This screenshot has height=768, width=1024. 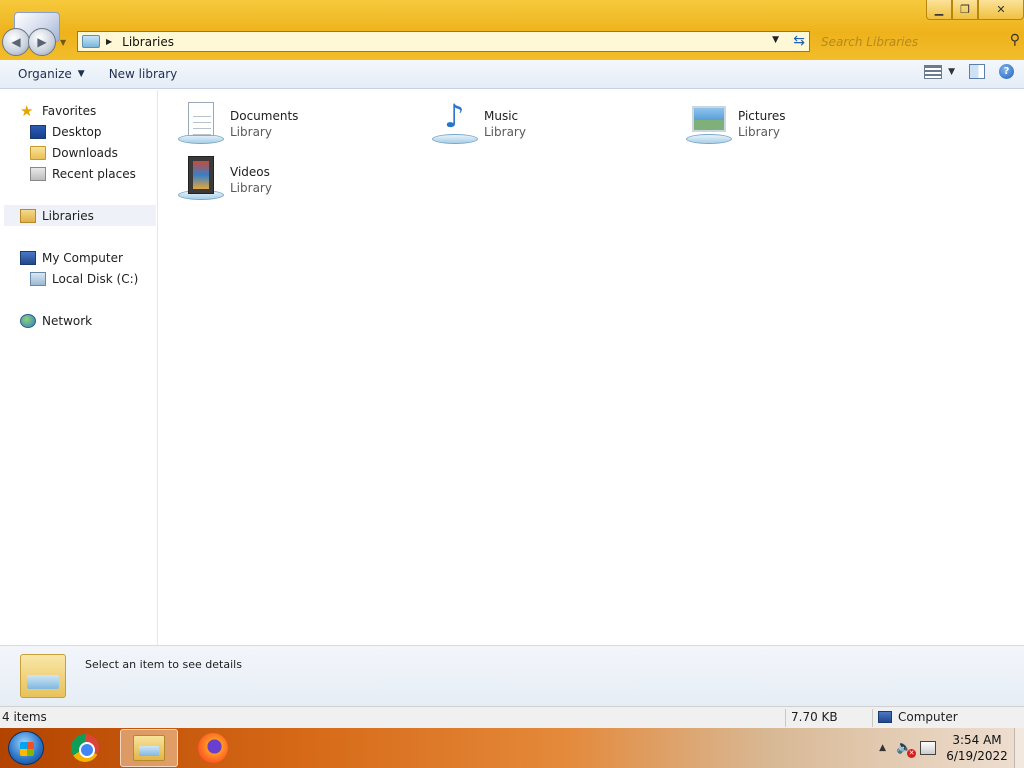 I want to click on system-tray: ▲ 🔈 ✕ 3:54 AM 6/19/2022, so click(x=951, y=748).